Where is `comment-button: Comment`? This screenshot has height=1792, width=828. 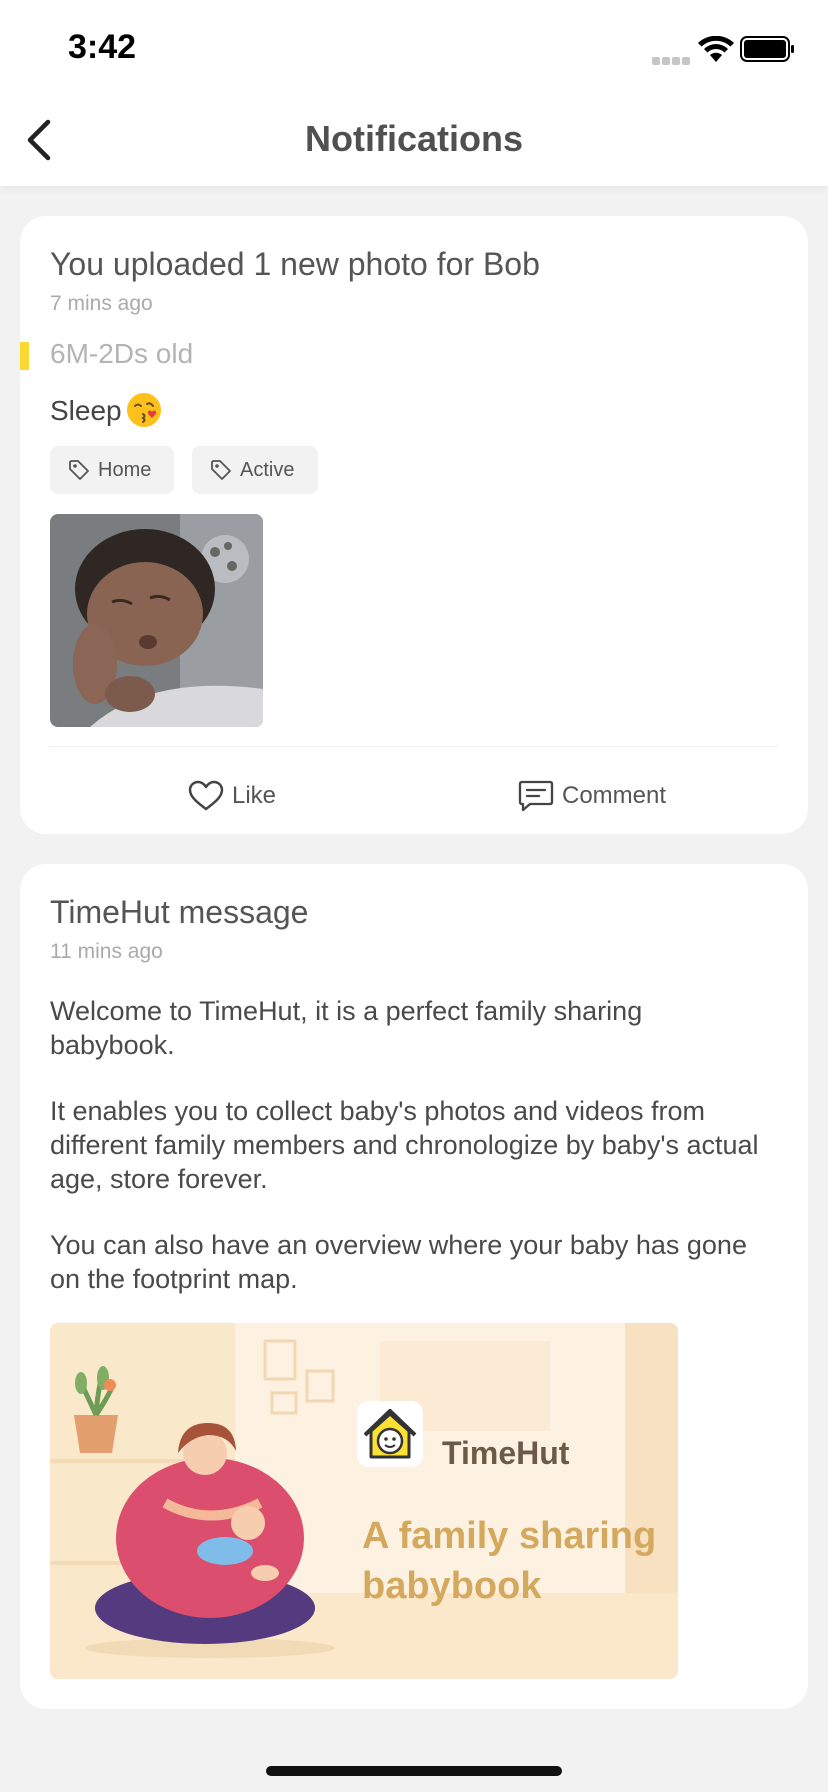
comment-button: Comment is located at coordinates (592, 796).